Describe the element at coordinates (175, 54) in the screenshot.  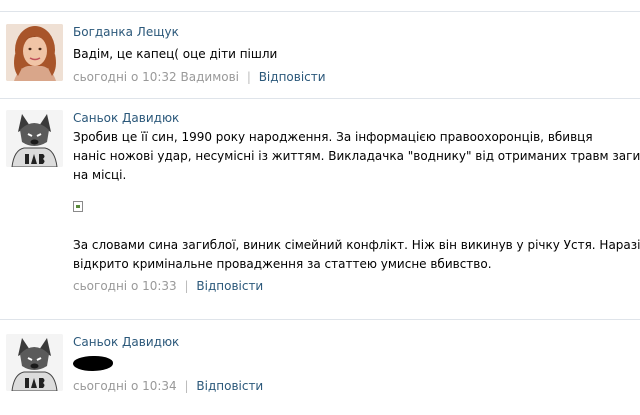
I see `comment-text: Вадім, це капец( оце діти пішли` at that location.